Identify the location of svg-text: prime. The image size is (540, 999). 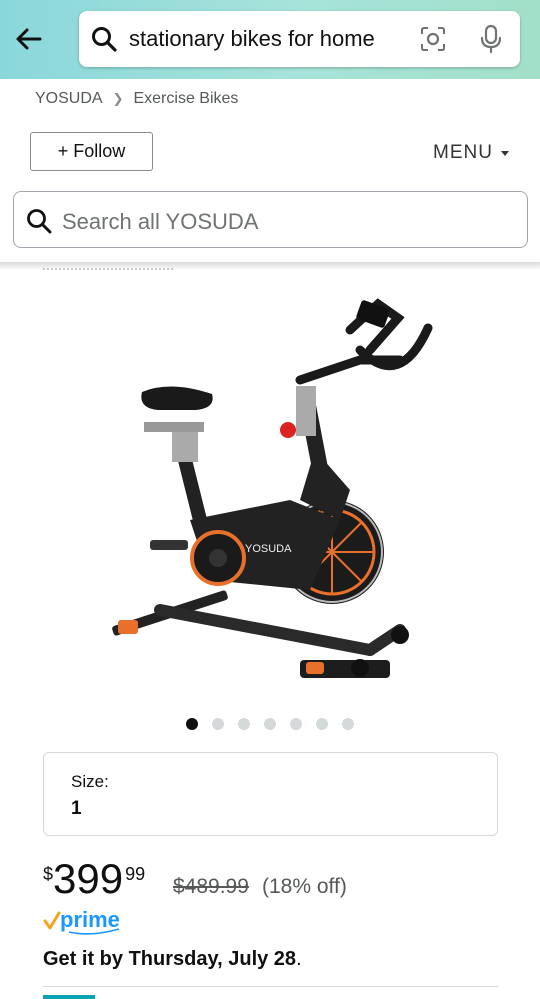
(90, 919).